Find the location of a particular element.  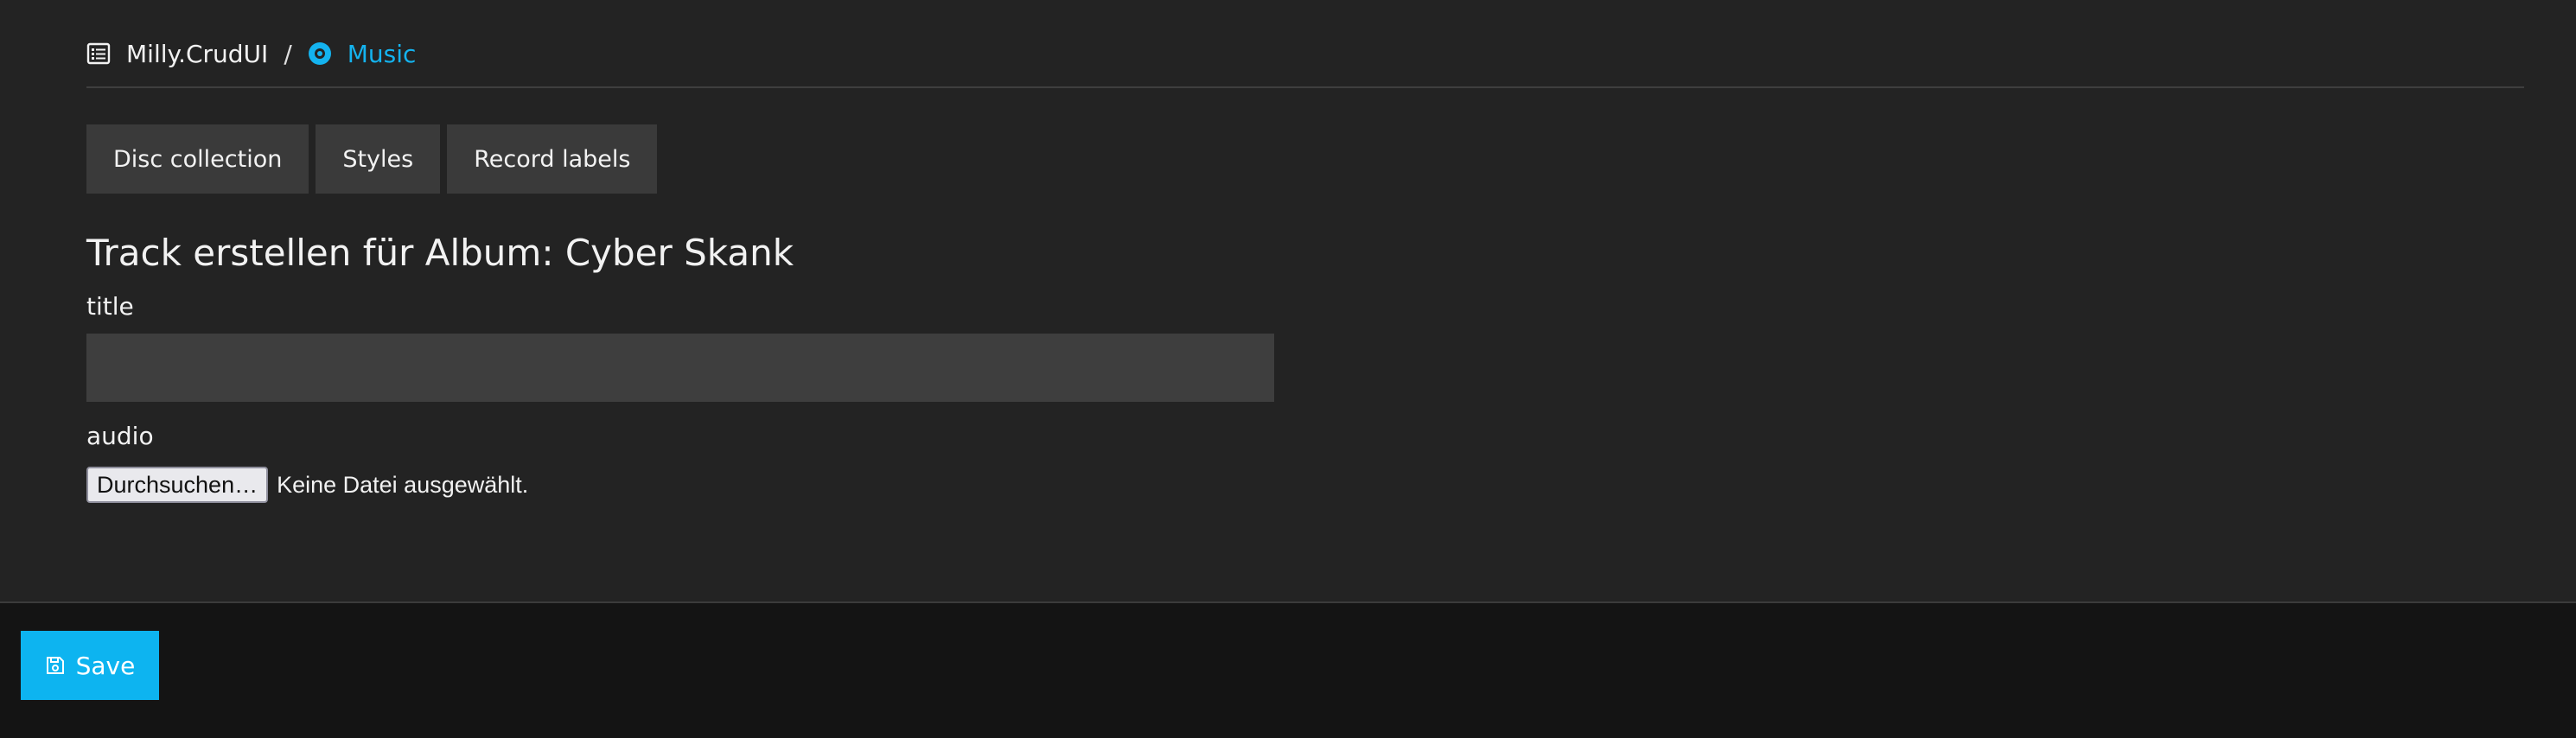

breadcrumb: Milly.CrudUI / Music is located at coordinates (251, 53).